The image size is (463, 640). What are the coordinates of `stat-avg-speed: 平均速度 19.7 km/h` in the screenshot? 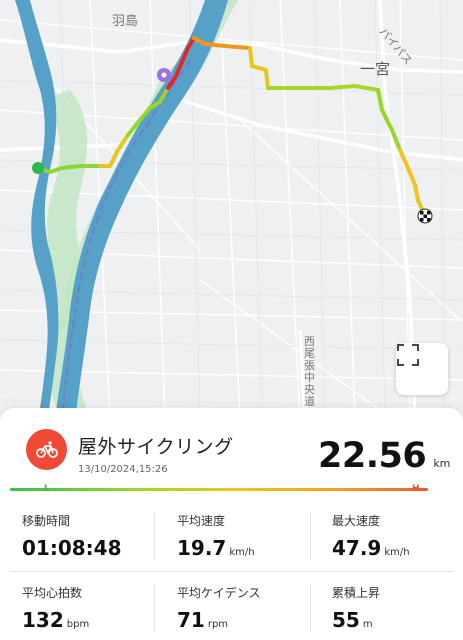 It's located at (242, 536).